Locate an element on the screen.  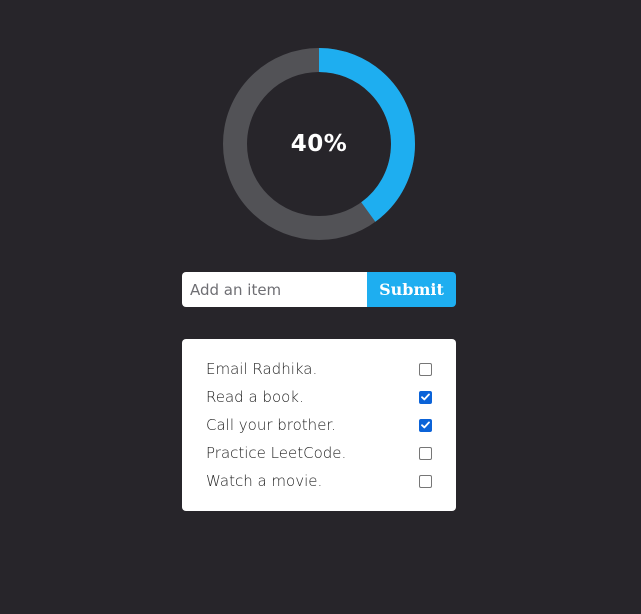
todo-item: Read a book. is located at coordinates (319, 397).